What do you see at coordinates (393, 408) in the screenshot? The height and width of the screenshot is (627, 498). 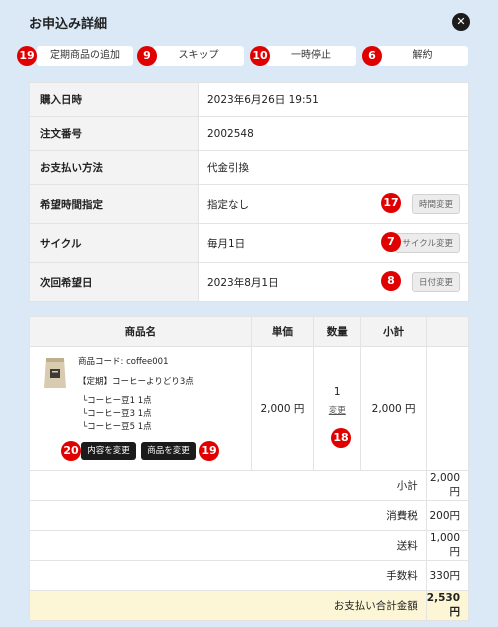 I see `subtotal-value: 2,000 円` at bounding box center [393, 408].